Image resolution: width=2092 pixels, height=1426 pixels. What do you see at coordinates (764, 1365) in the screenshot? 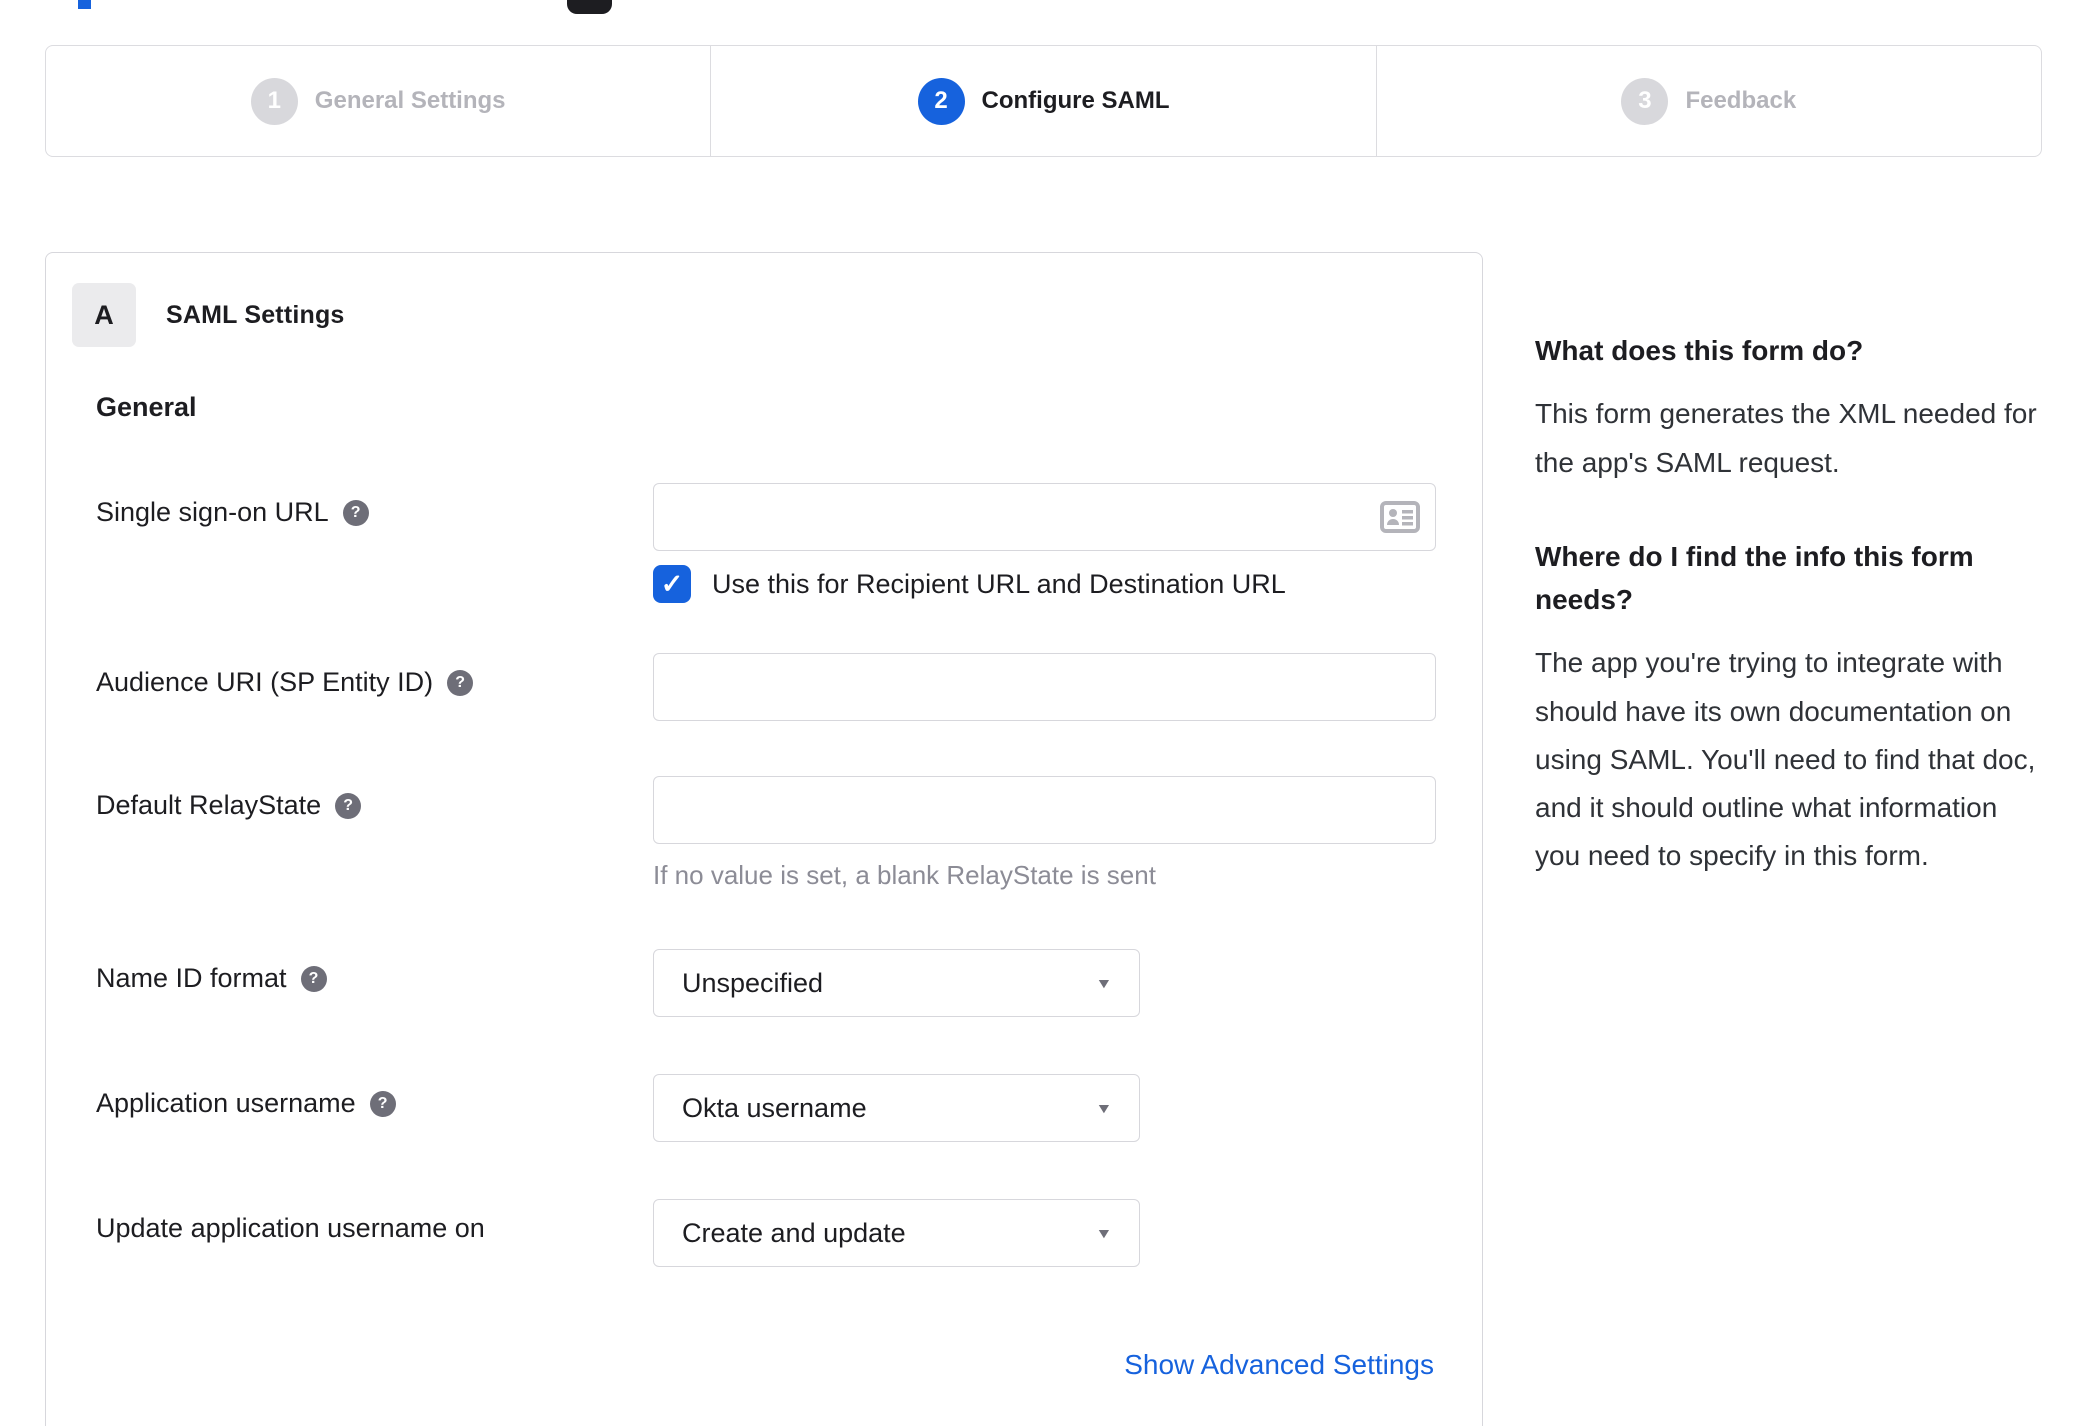
I see `advanced-settings-row: Show Advanced Settings` at bounding box center [764, 1365].